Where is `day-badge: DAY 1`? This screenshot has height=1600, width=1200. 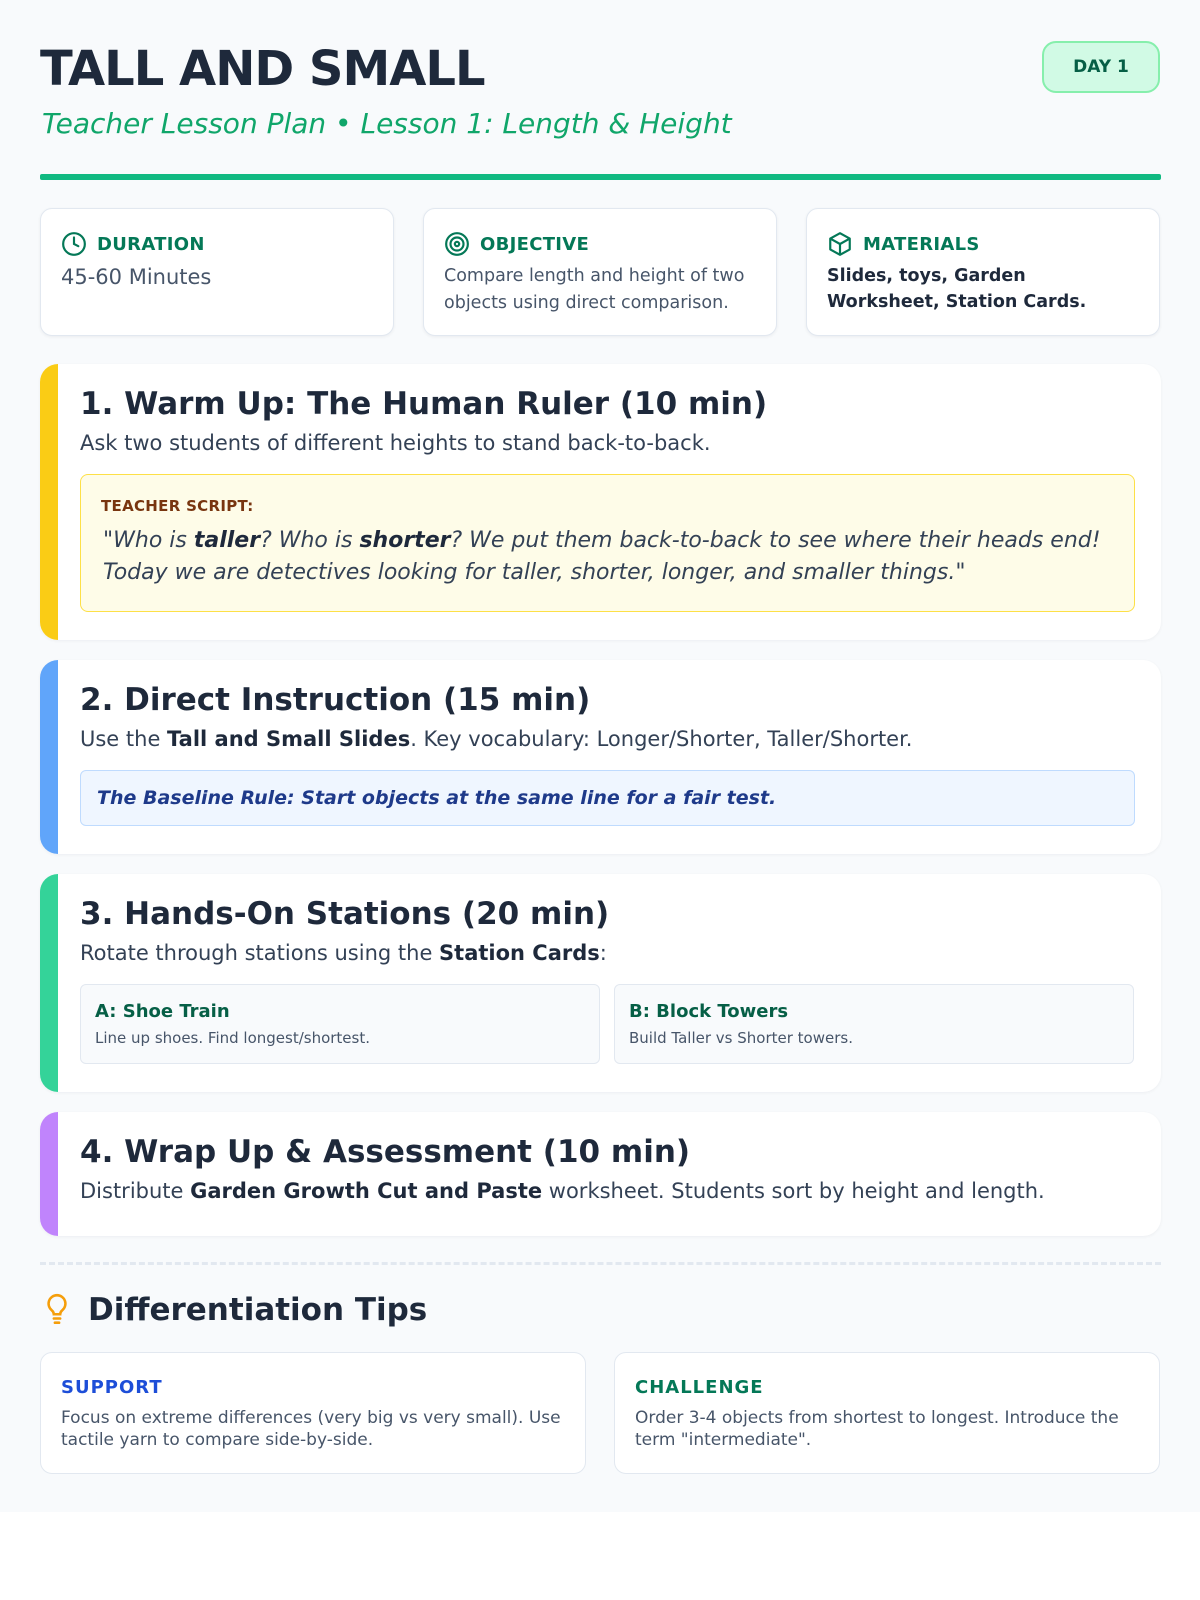
day-badge: DAY 1 is located at coordinates (1101, 67).